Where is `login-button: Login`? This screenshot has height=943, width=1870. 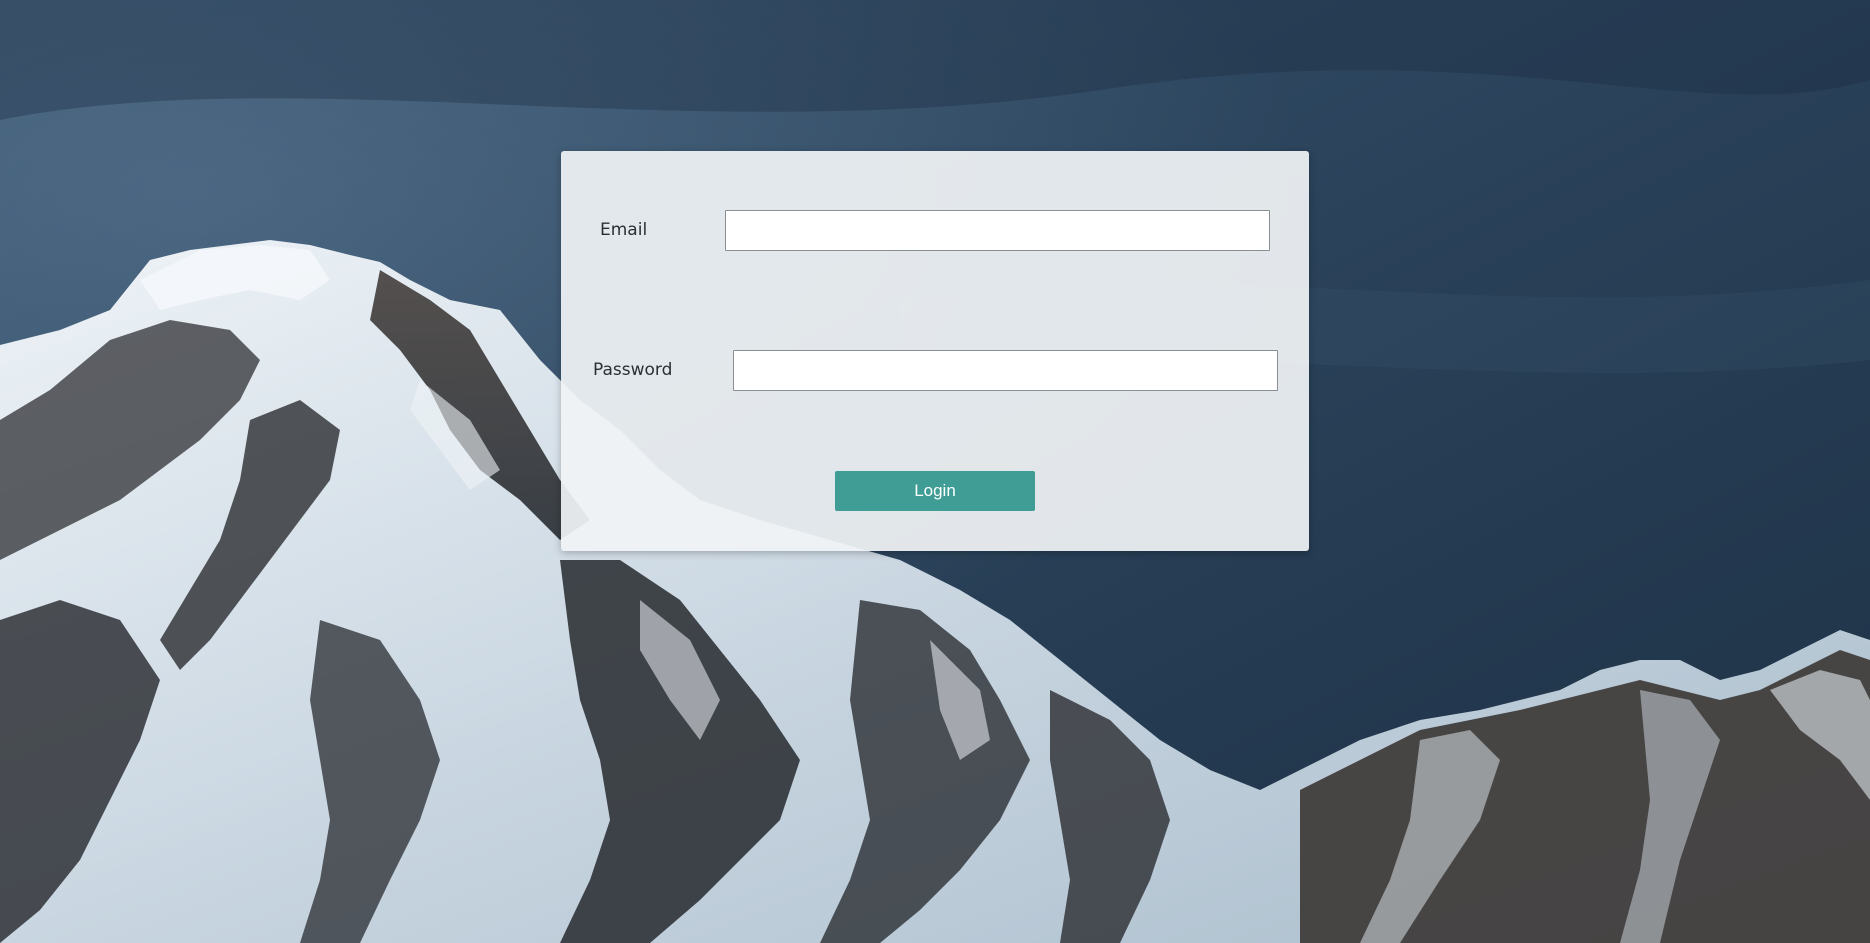
login-button: Login is located at coordinates (935, 491).